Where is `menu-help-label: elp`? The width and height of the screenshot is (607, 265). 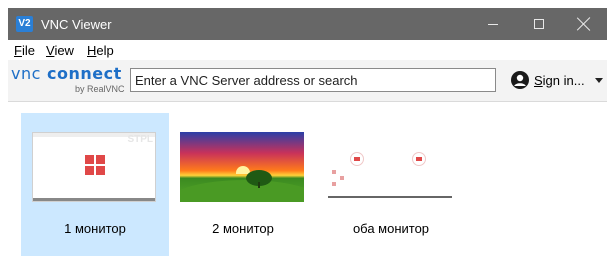 menu-help-label: elp is located at coordinates (105, 50).